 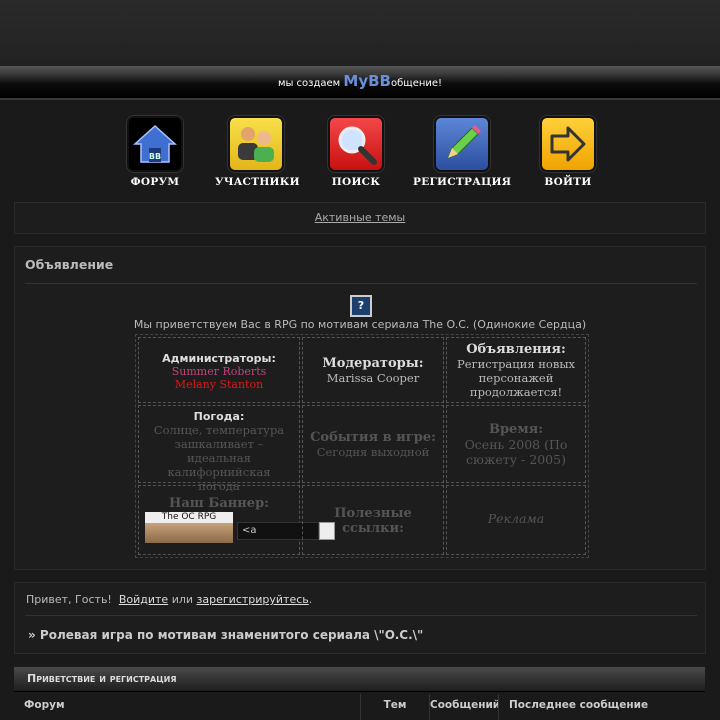 What do you see at coordinates (219, 384) in the screenshot?
I see `admin-link: Melany Stanton` at bounding box center [219, 384].